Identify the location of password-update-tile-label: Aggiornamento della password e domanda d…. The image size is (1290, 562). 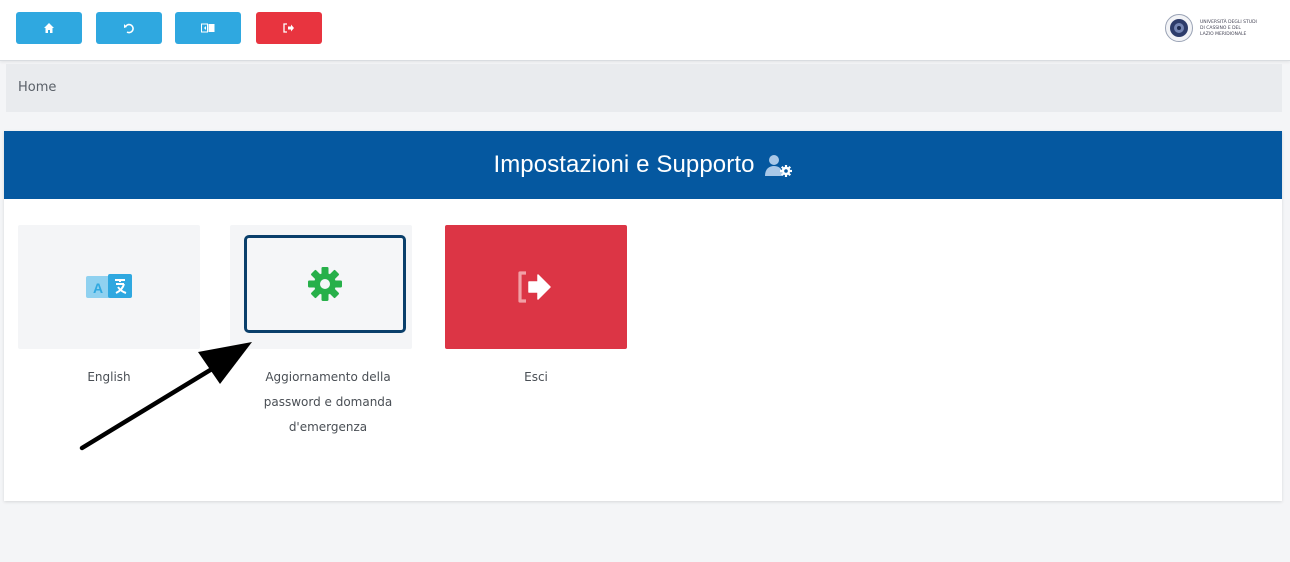
(328, 402).